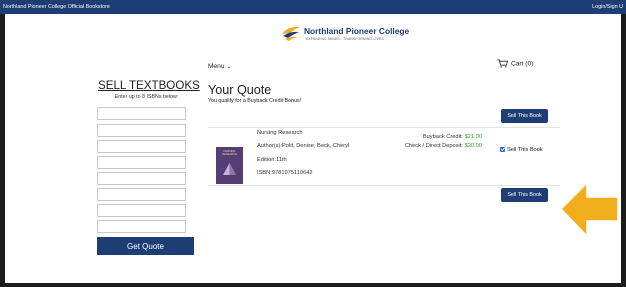 This screenshot has height=287, width=626. I want to click on pyramid-icon, so click(229, 169).